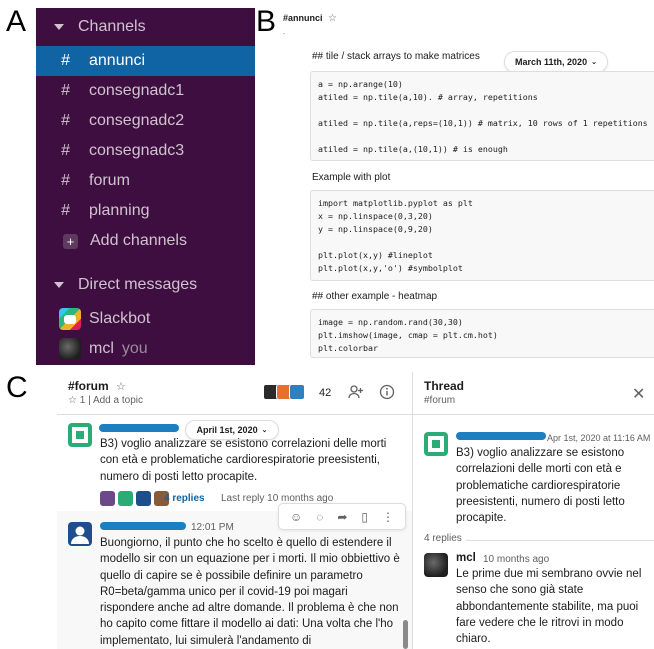 This screenshot has width=654, height=649. I want to click on date-divider-pill: March 11th, 2020 ⌄, so click(556, 62).